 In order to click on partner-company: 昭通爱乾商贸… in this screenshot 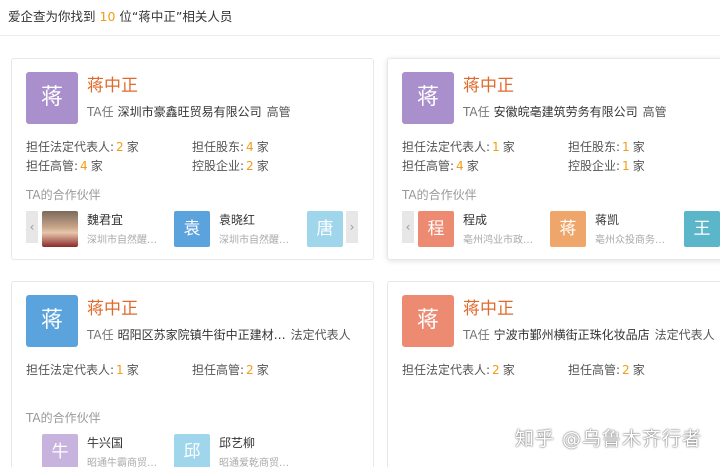, I will do `click(254, 462)`.